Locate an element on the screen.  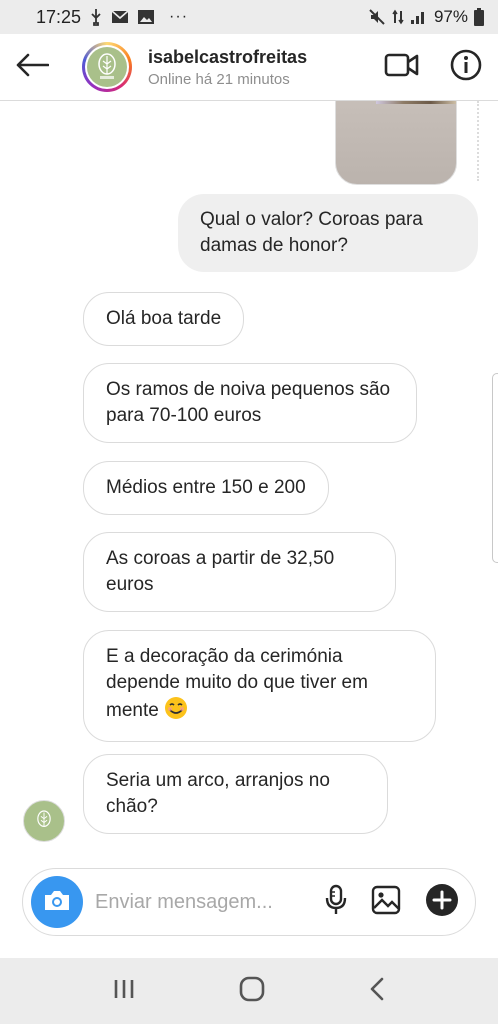
message-text: Olá boa tarde is located at coordinates (164, 318).